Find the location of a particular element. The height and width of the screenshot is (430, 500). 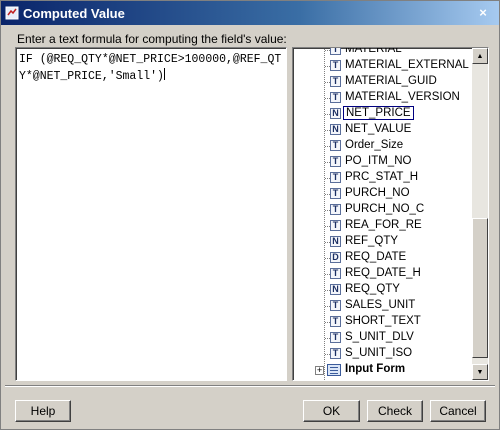

scroll-up-button: ▲ is located at coordinates (480, 56).